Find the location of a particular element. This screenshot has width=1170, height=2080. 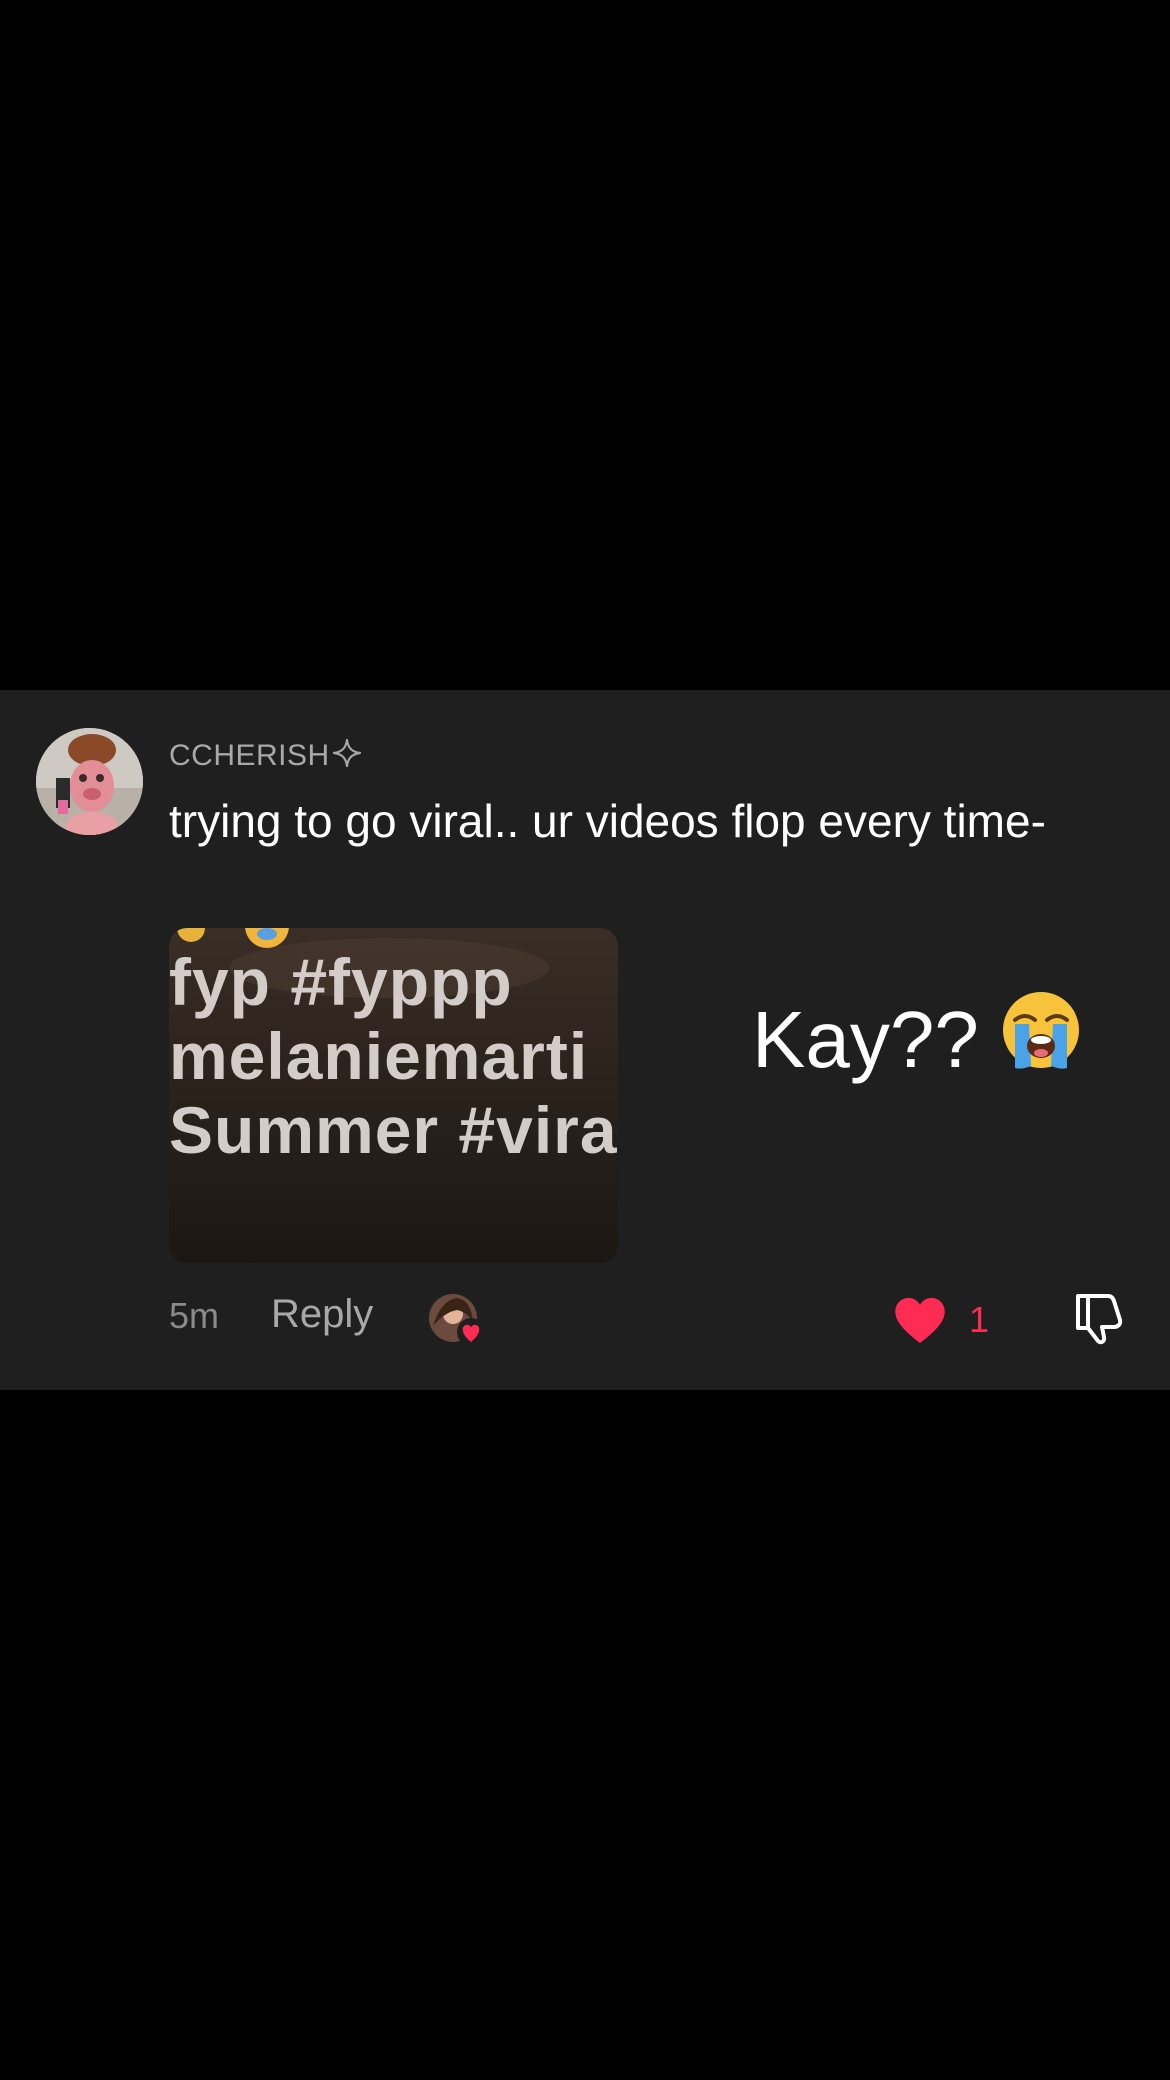

sparkle-icon is located at coordinates (347, 757).